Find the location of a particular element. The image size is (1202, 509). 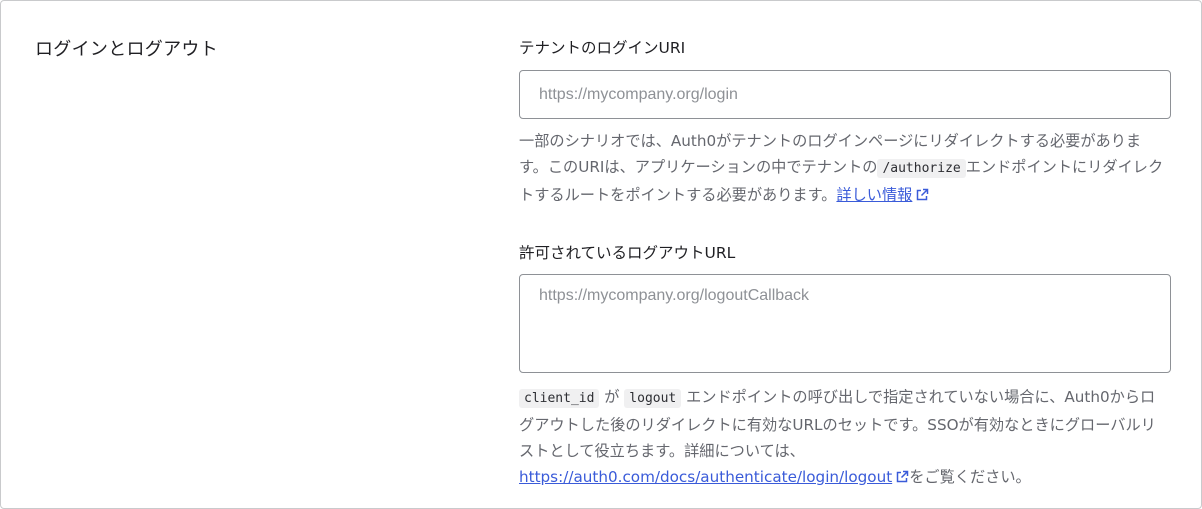

section-title: ログインとログアウト is located at coordinates (126, 49).